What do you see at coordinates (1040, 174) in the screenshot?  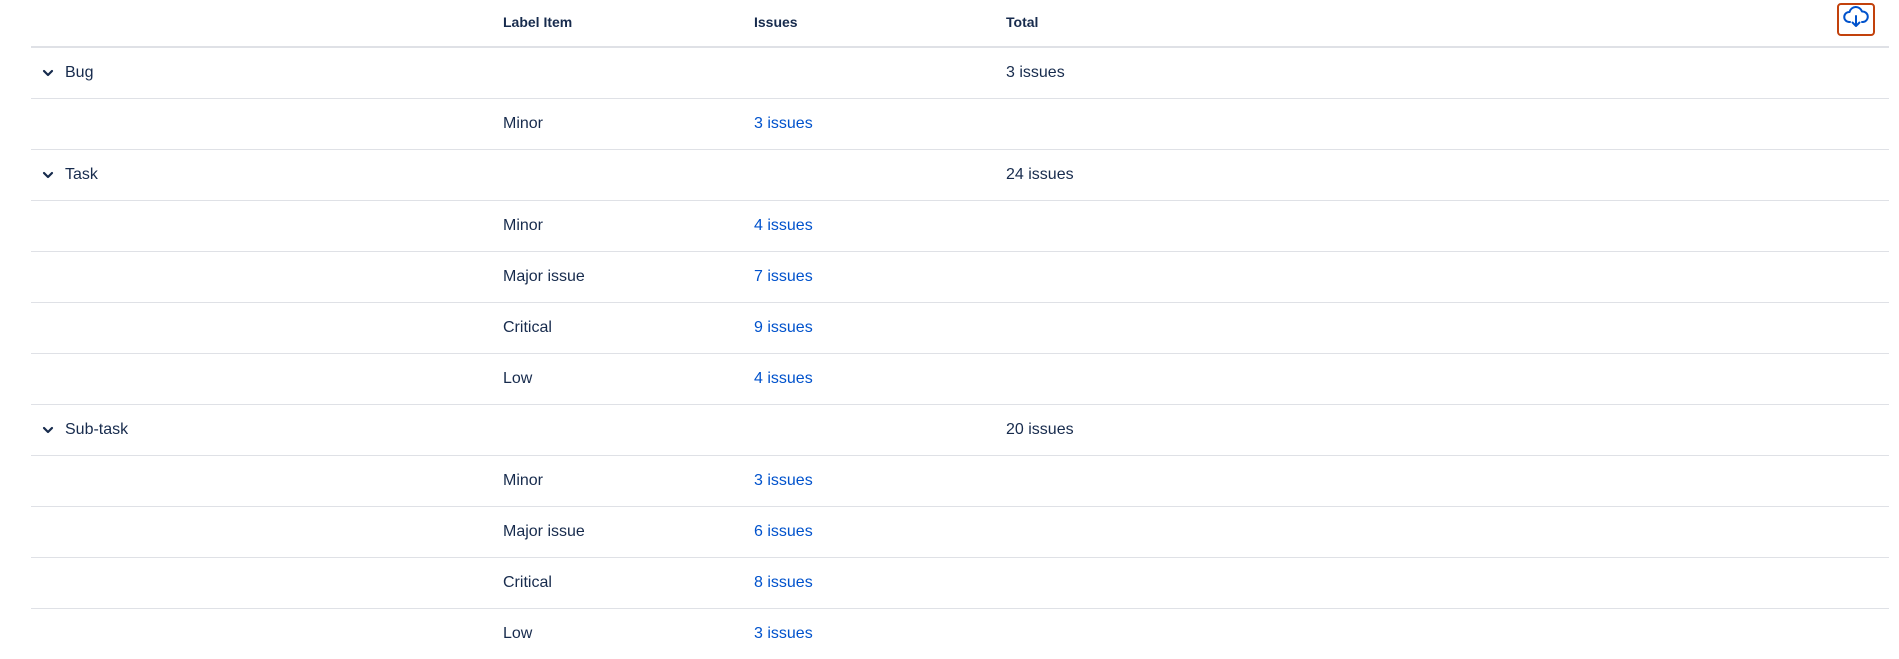 I see `group-total: 24 issues` at bounding box center [1040, 174].